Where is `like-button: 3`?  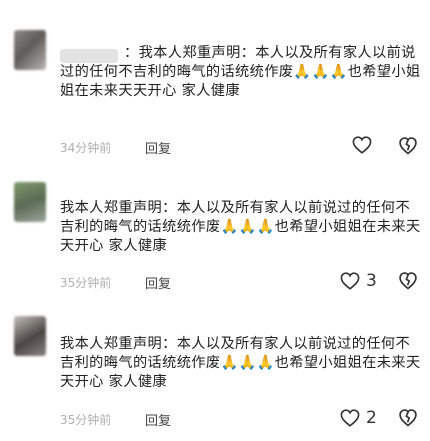
like-button: 3 is located at coordinates (358, 281).